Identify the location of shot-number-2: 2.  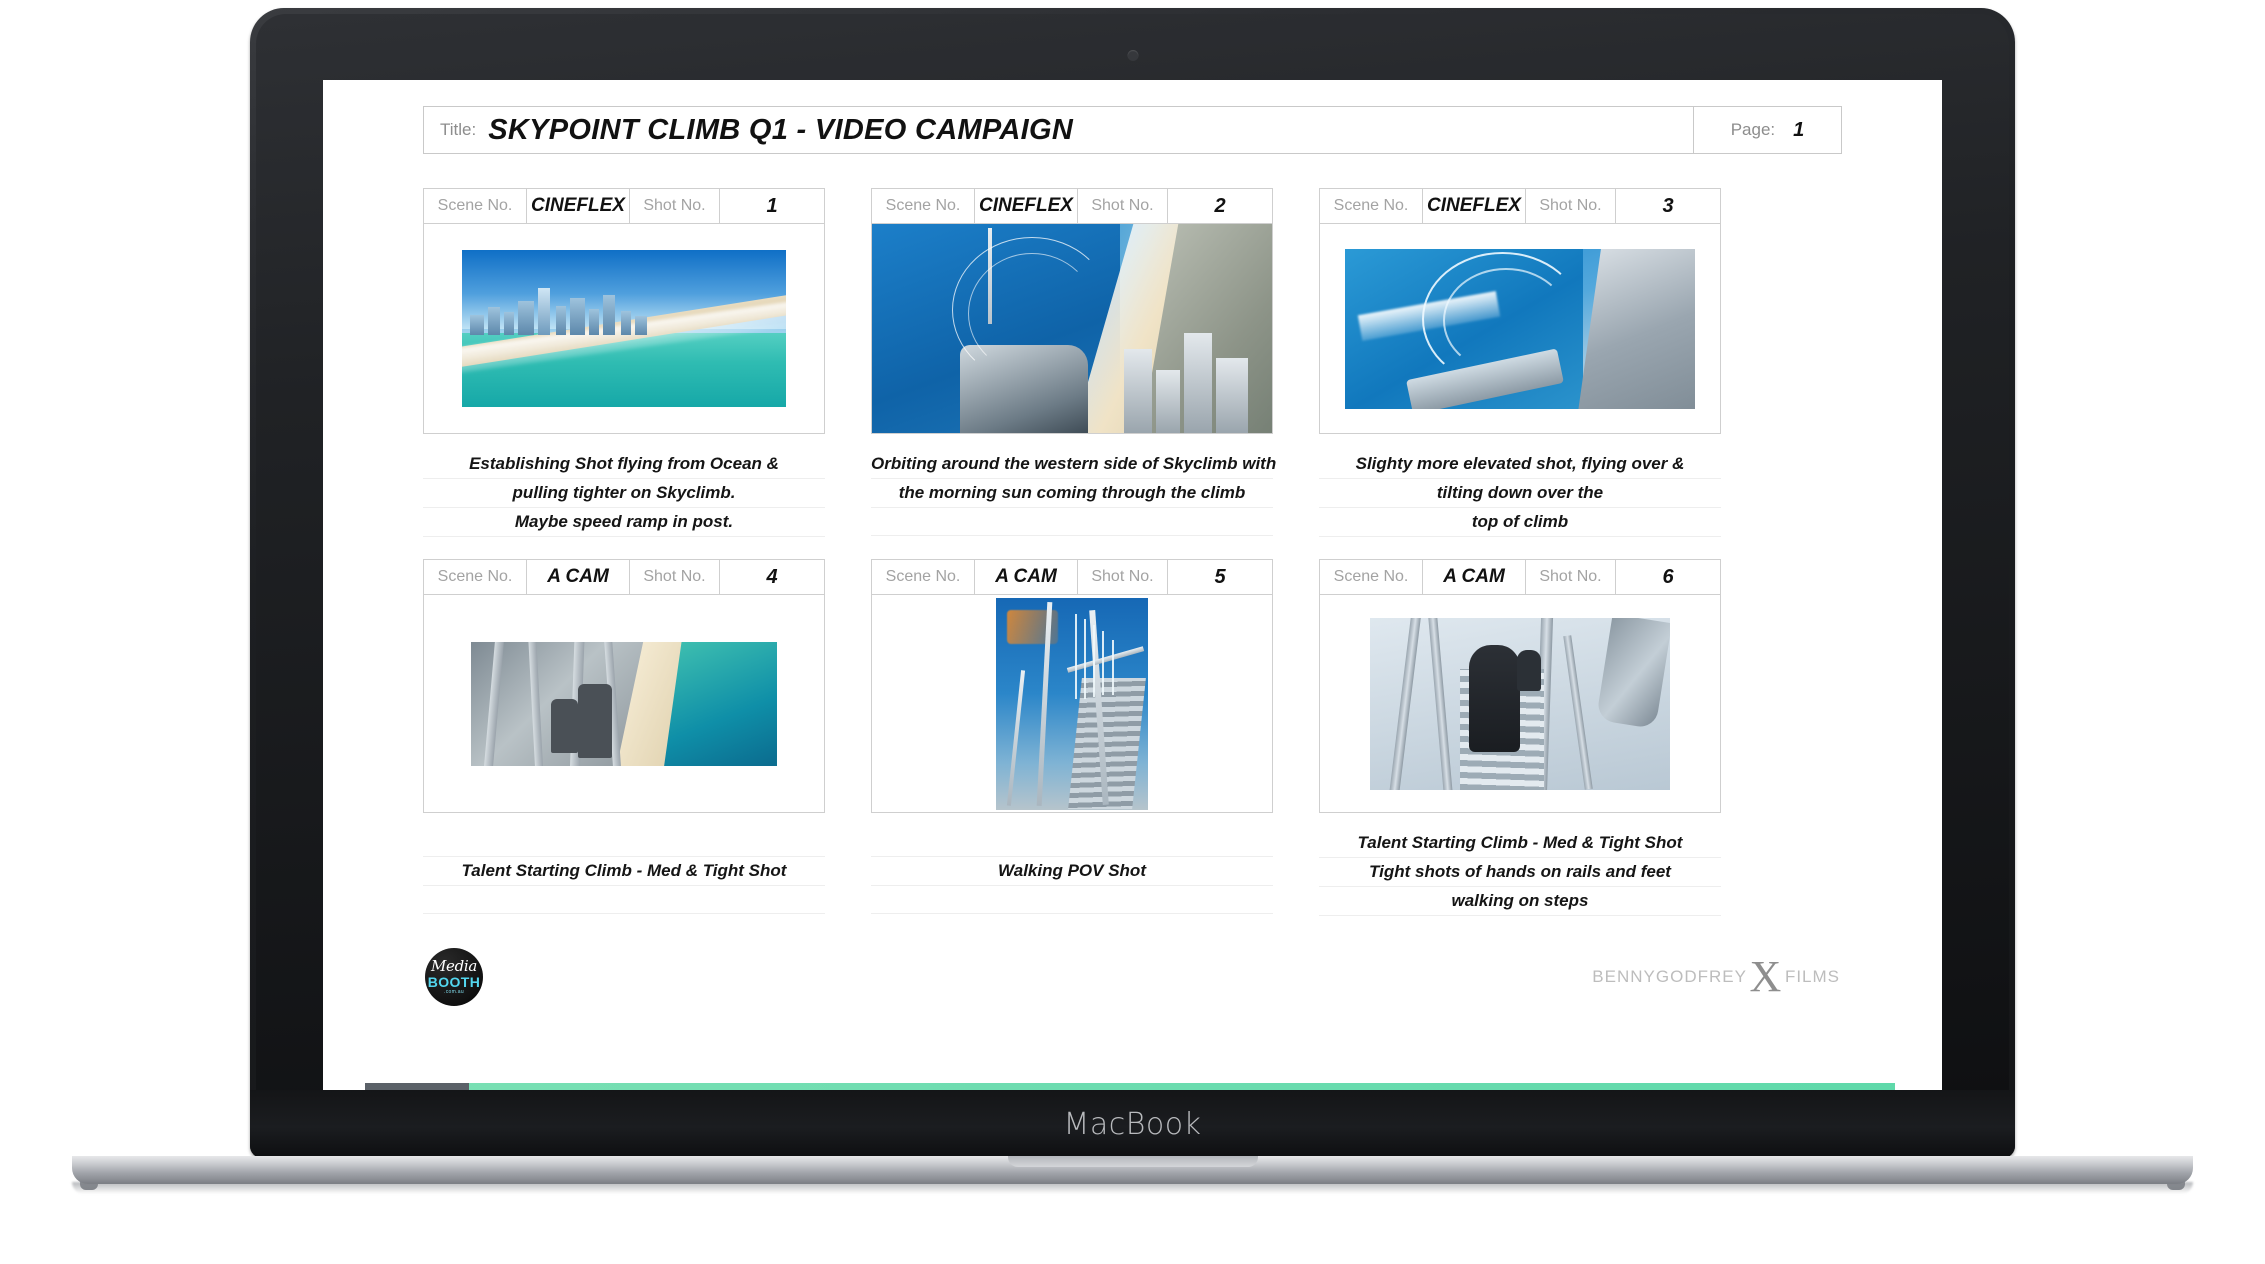
(1220, 206).